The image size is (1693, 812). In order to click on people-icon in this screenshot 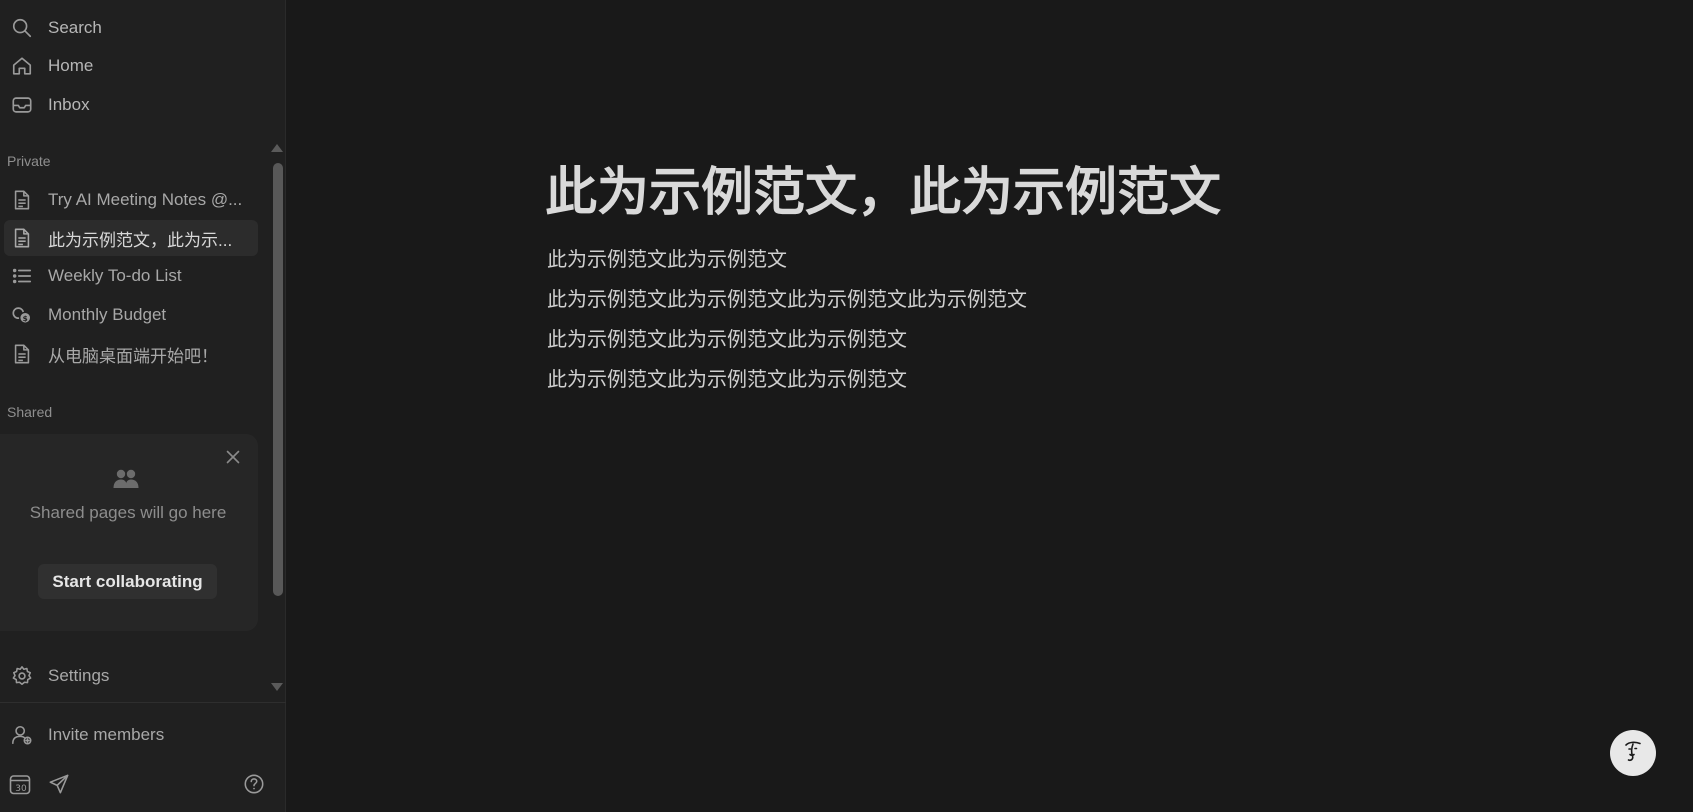, I will do `click(126, 479)`.